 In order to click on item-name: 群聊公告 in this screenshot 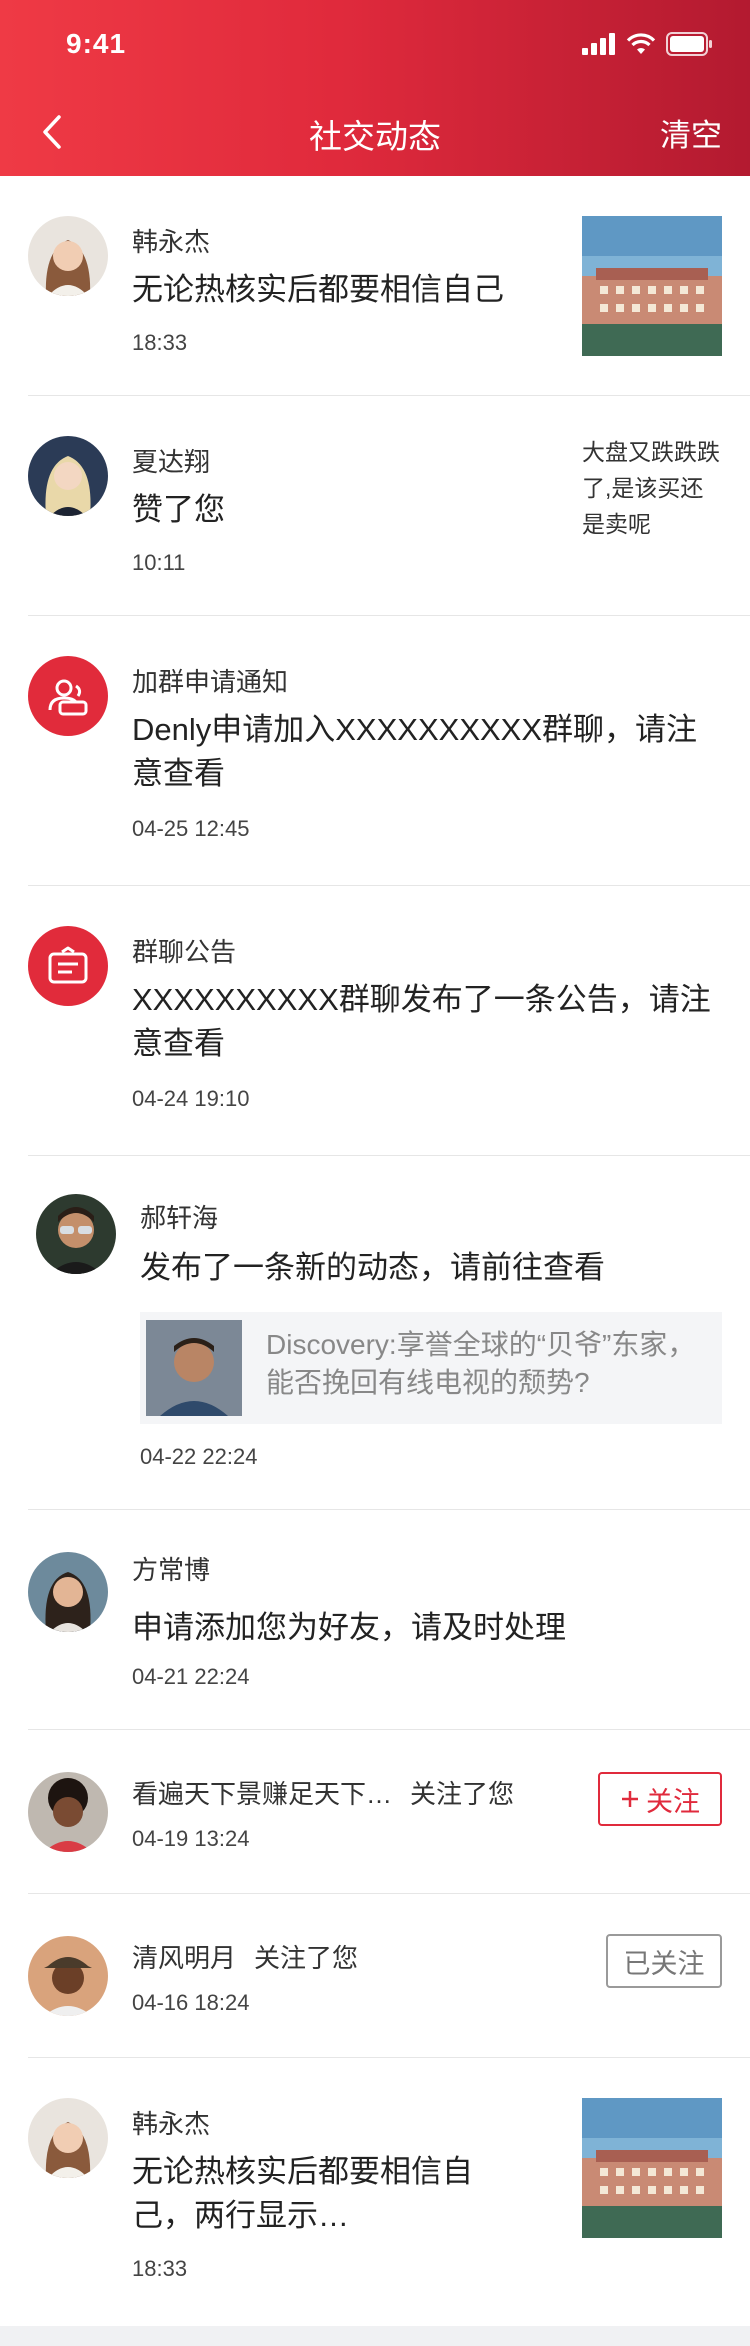, I will do `click(184, 952)`.